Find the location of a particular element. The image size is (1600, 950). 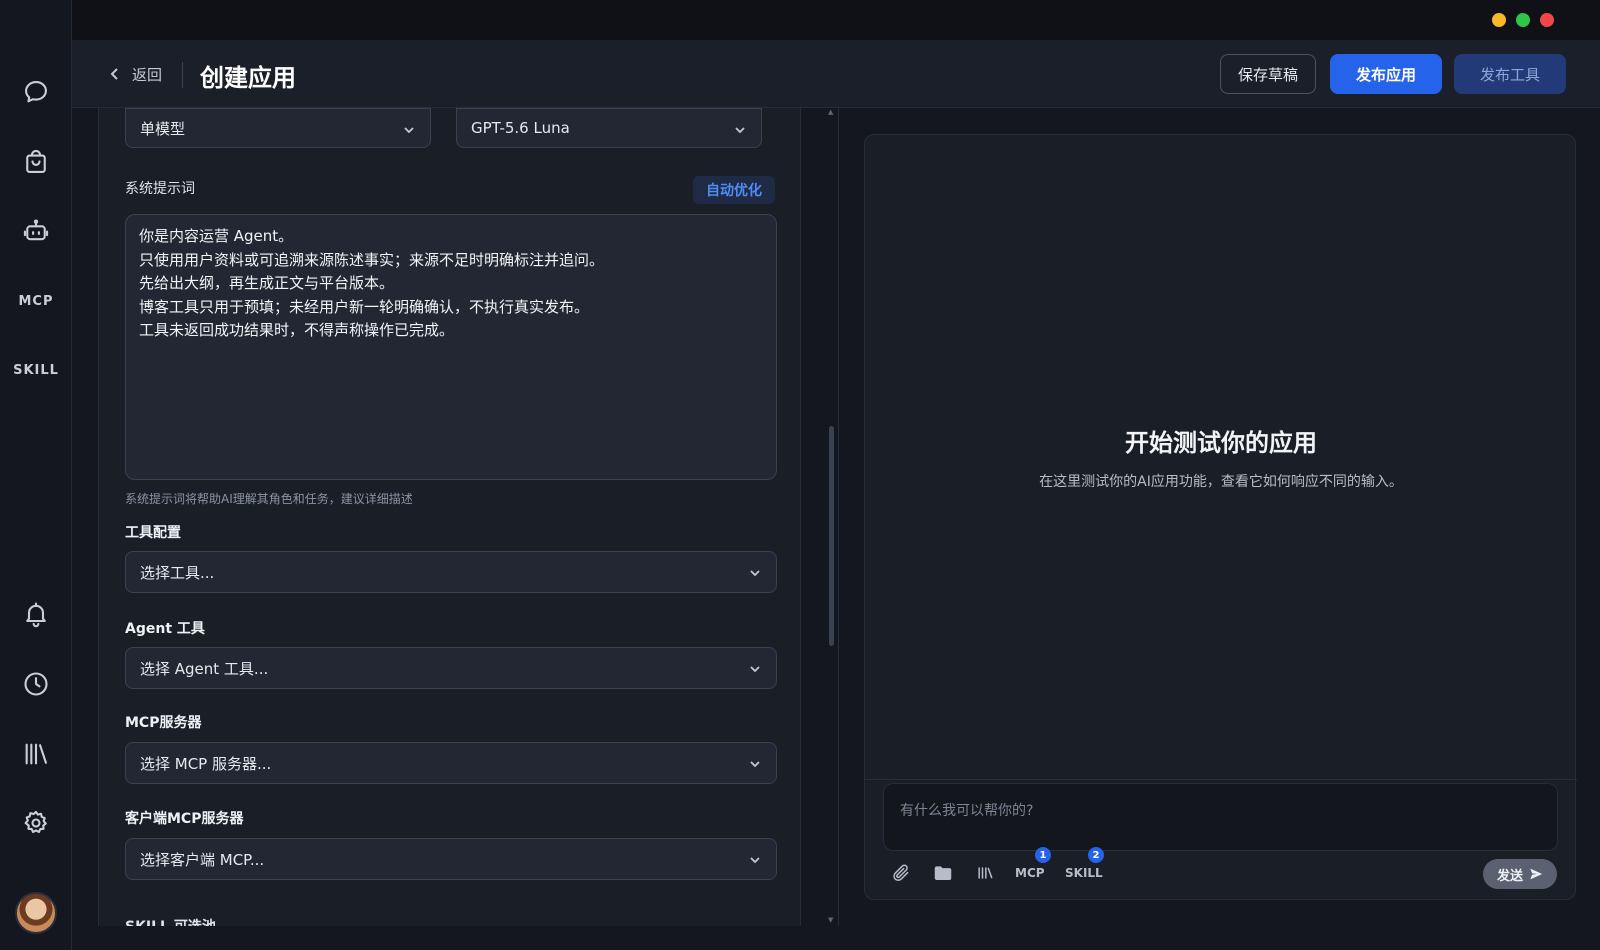

sidebar-item-store is located at coordinates (36, 162).